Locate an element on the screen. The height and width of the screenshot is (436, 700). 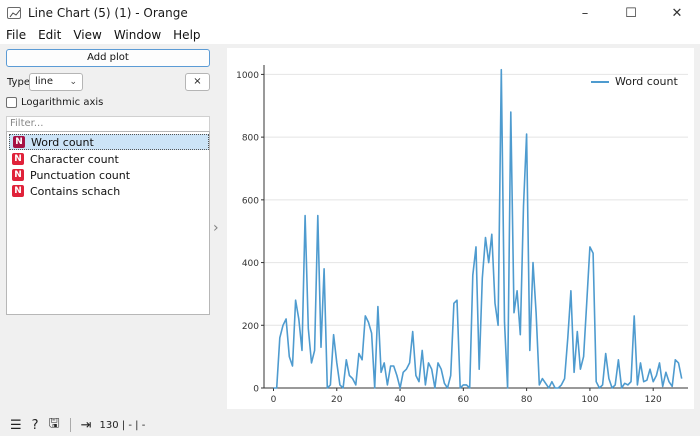
type-select: line ⌄ is located at coordinates (56, 82).